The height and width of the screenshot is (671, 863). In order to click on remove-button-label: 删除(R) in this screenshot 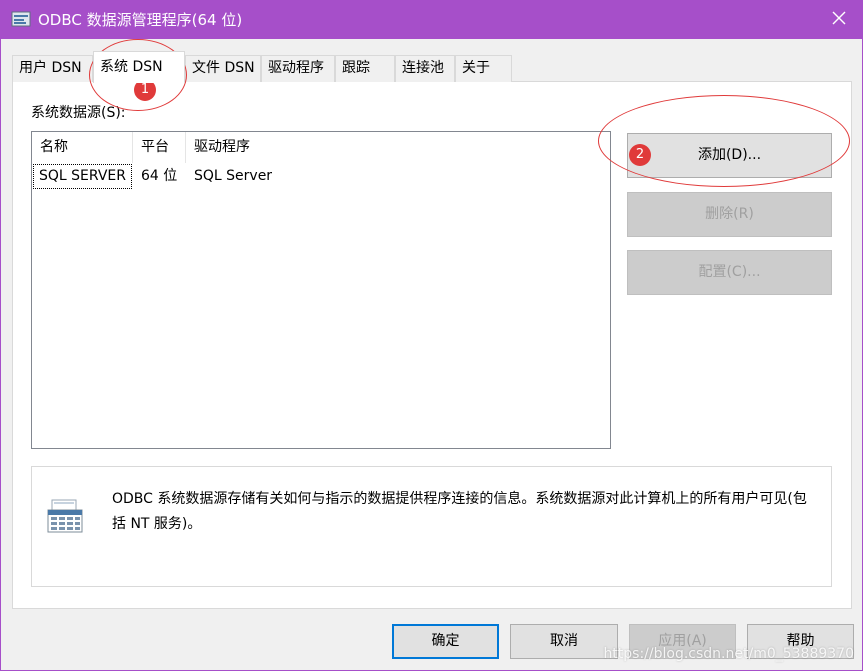, I will do `click(729, 214)`.